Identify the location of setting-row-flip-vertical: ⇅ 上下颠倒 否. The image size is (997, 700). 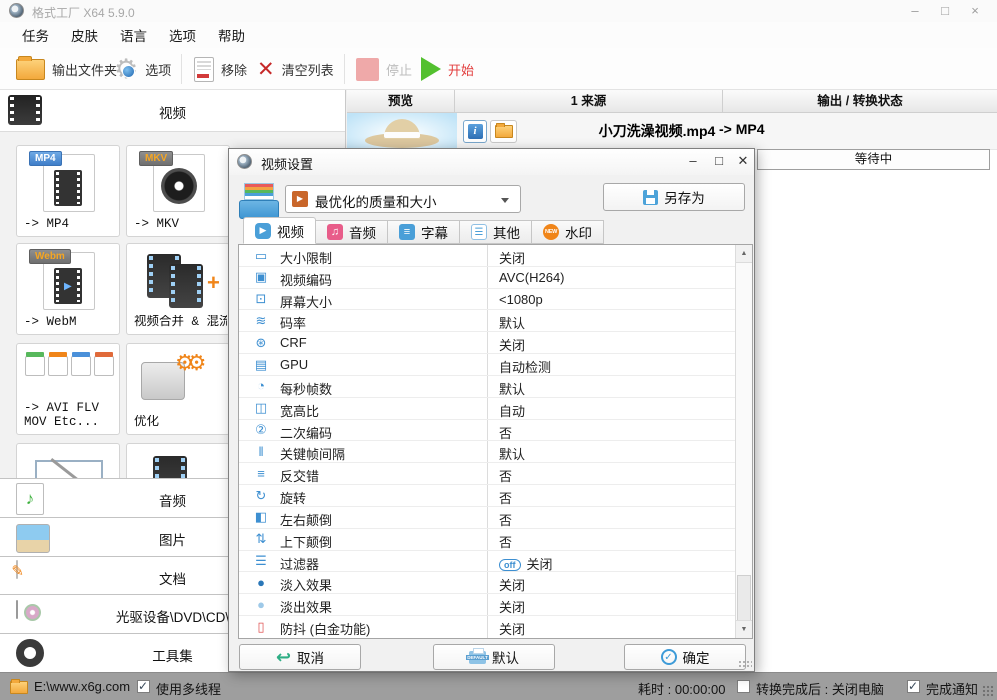
(495, 540).